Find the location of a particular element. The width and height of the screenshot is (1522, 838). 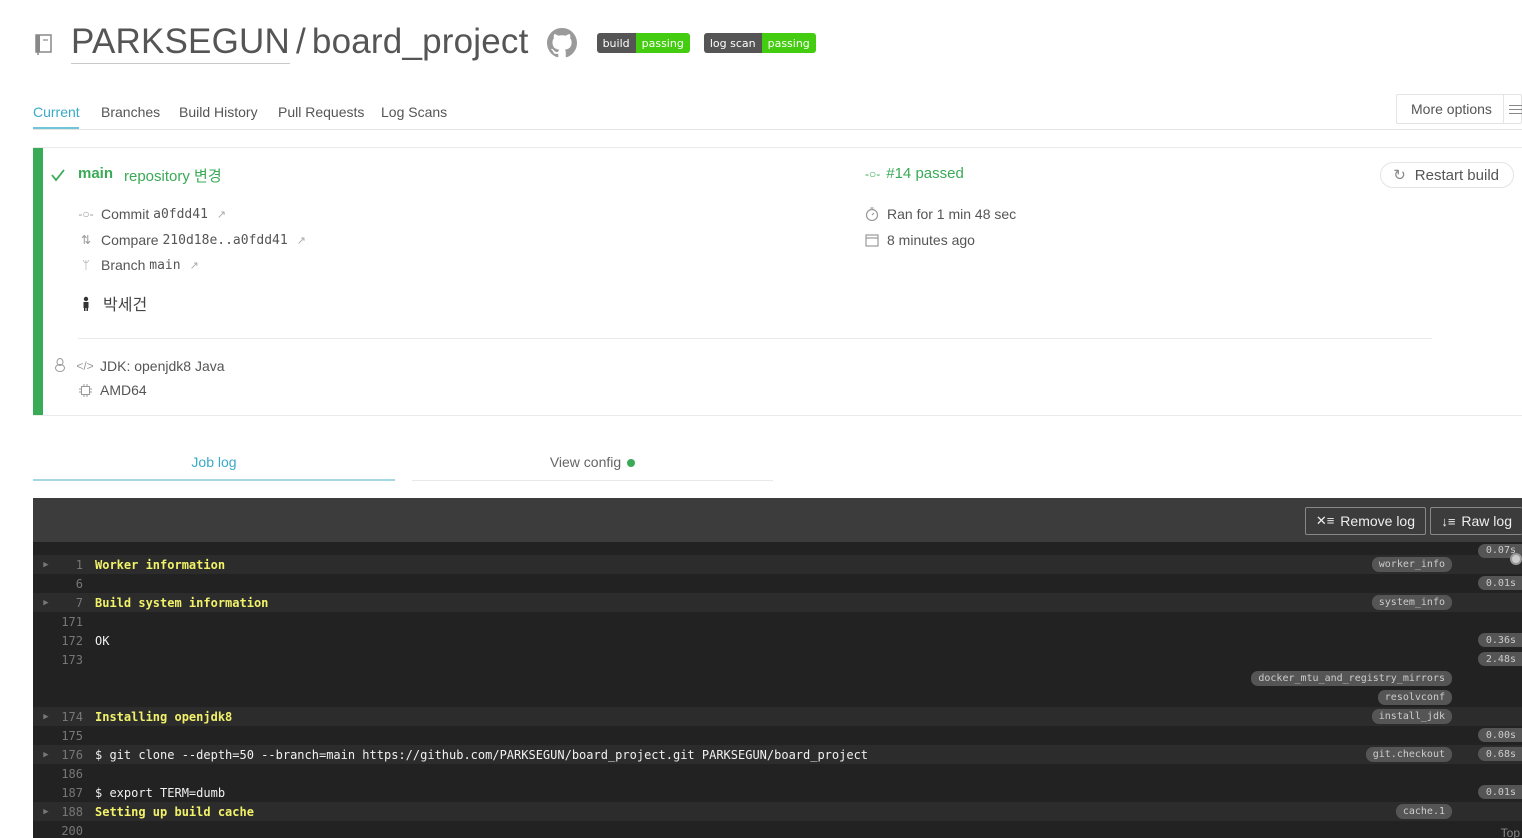

badge-label: log scan is located at coordinates (732, 43).